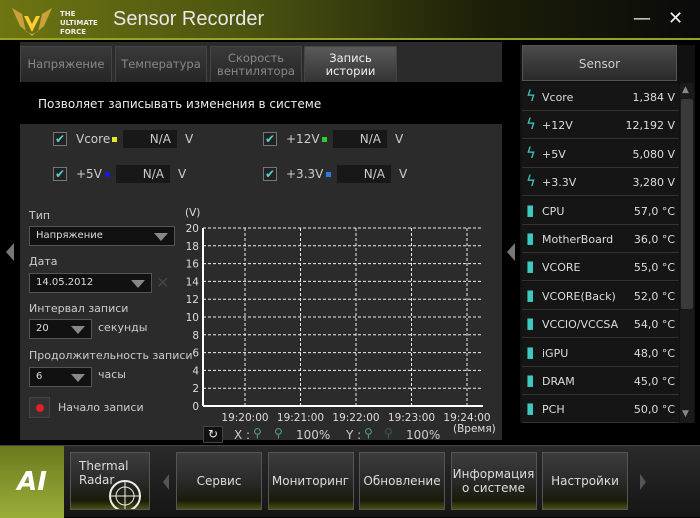  Describe the element at coordinates (300, 418) in the screenshot. I see `x-tick-label: 19:21:00` at that location.